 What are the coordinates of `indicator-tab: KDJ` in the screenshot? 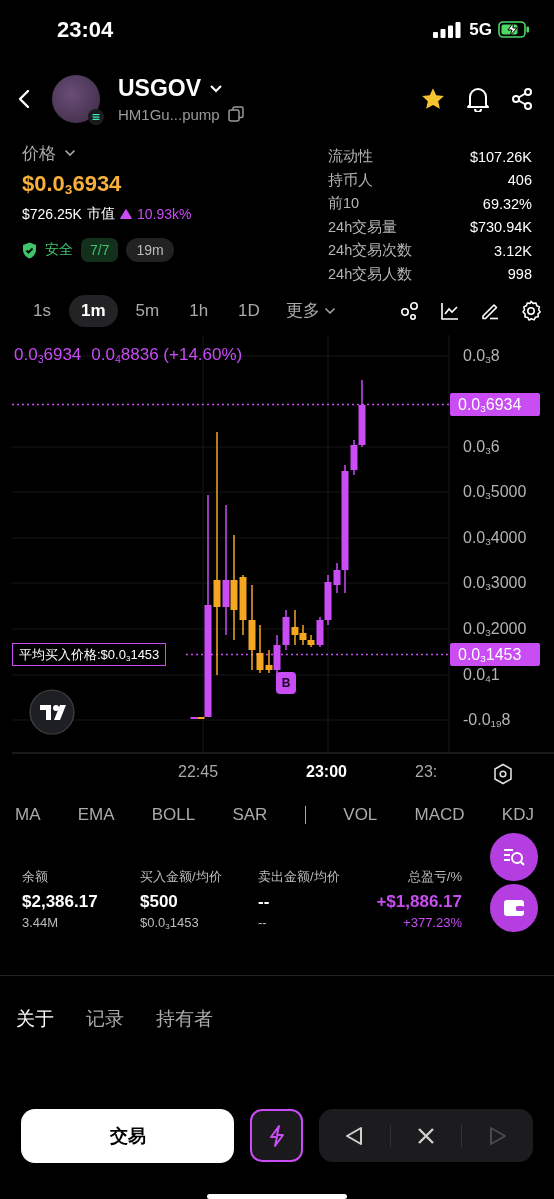 It's located at (517, 814).